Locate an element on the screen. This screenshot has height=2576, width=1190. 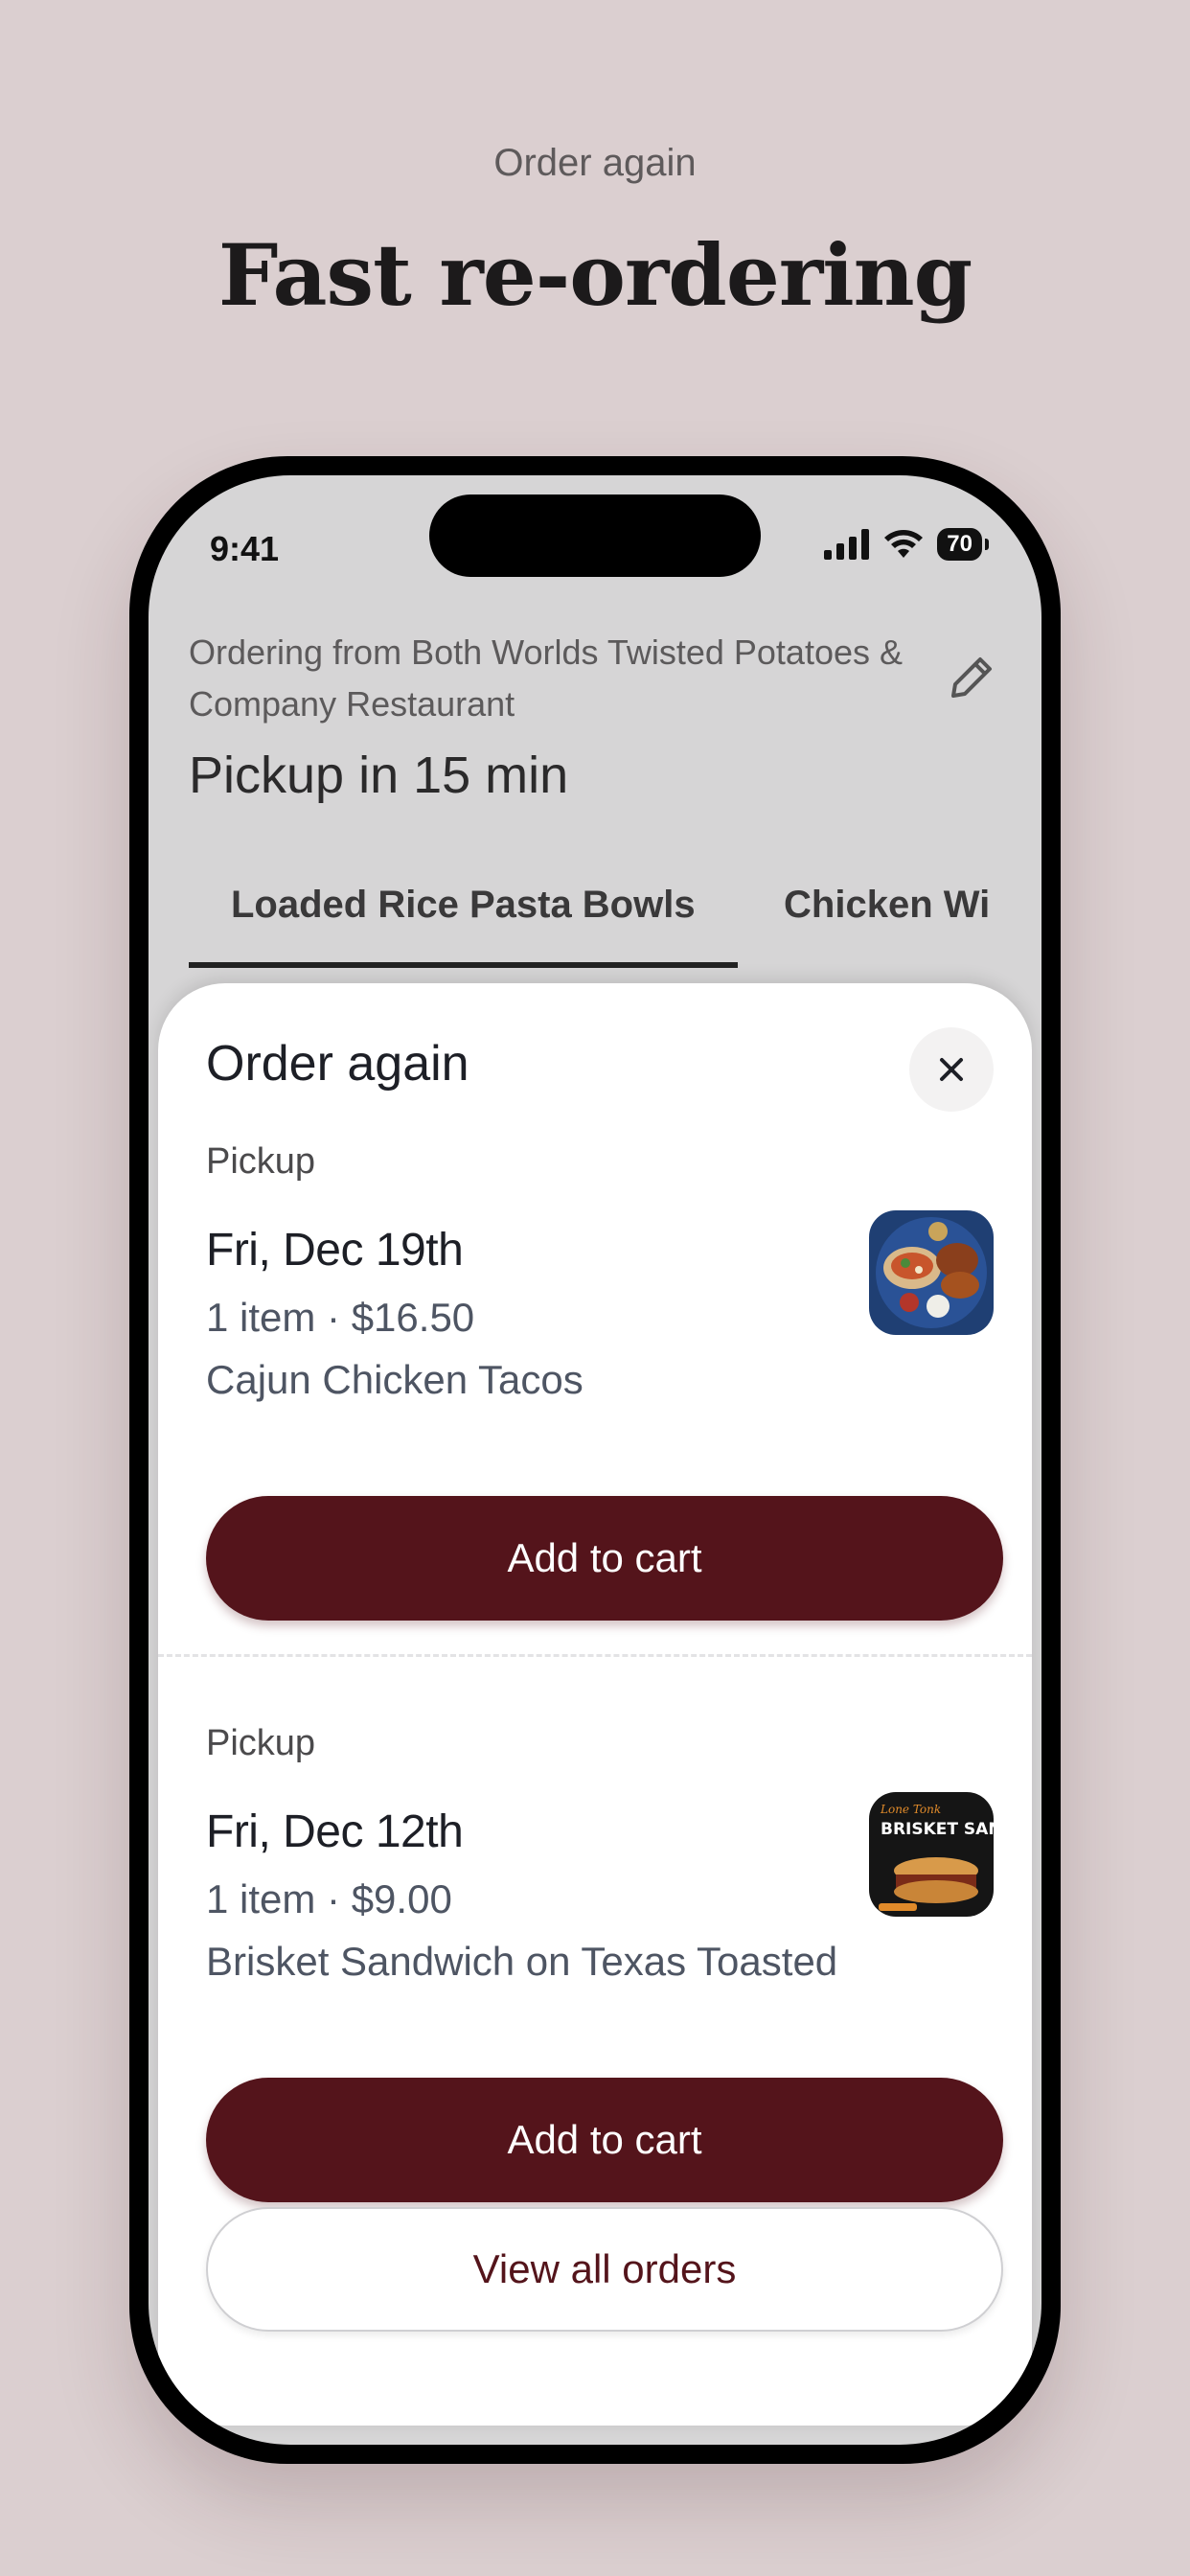
pencil-icon is located at coordinates (972, 677).